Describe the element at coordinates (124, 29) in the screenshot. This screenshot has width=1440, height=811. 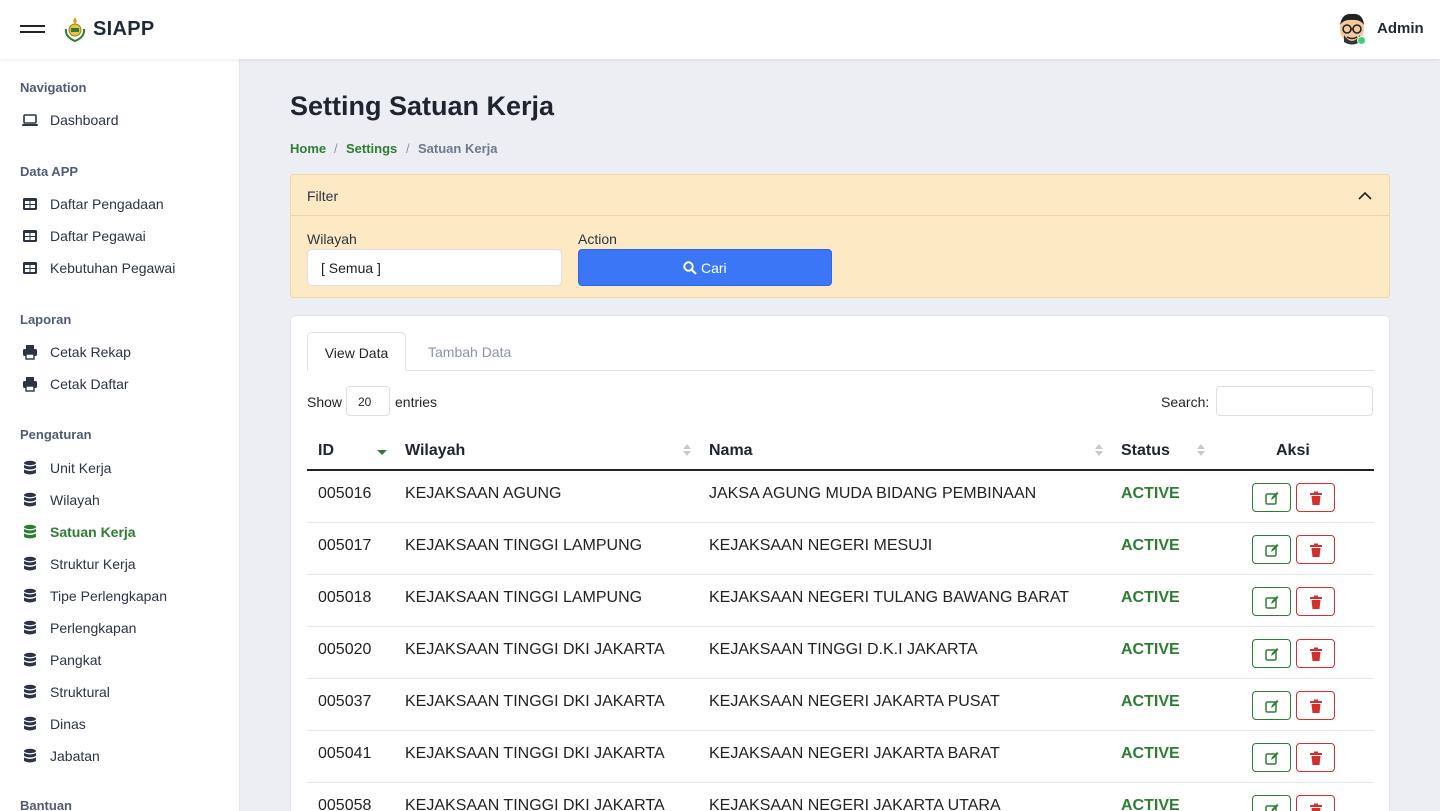
I see `brand-name: SIAPP` at that location.